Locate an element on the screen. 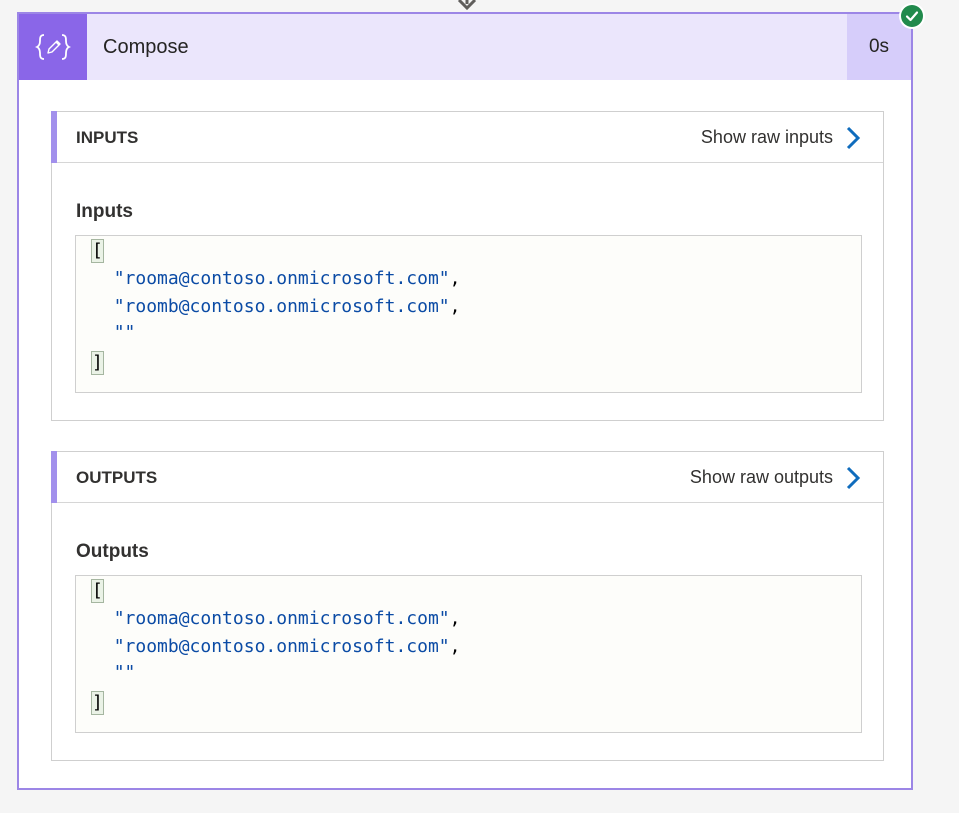 The width and height of the screenshot is (959, 813). show-raw-outputs-label: Show raw outputs is located at coordinates (761, 477).